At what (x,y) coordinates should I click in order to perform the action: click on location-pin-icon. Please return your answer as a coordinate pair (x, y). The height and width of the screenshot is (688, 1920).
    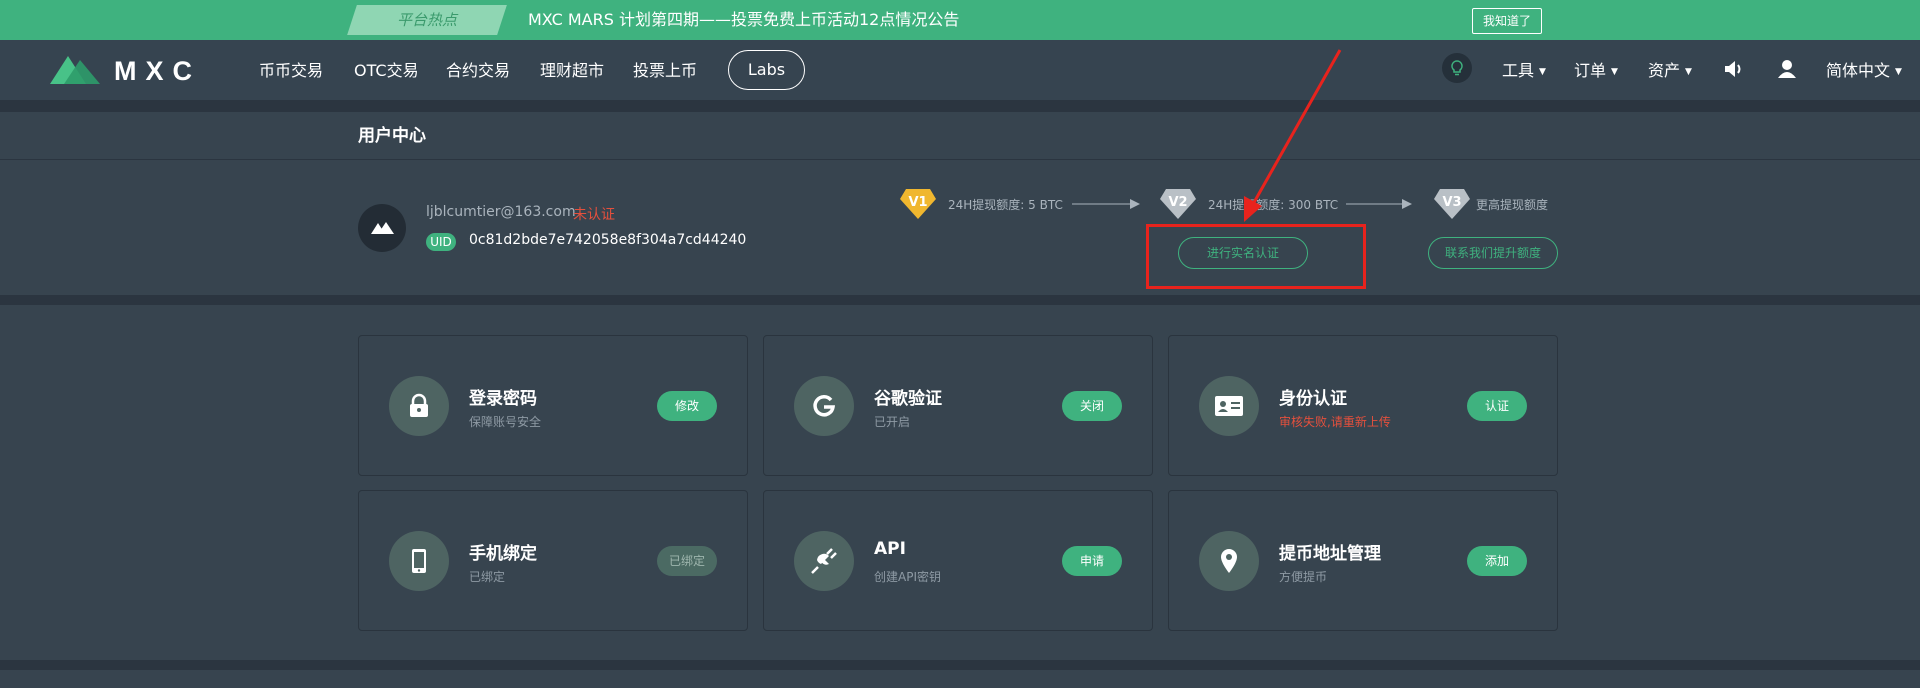
    Looking at the image, I should click on (1229, 561).